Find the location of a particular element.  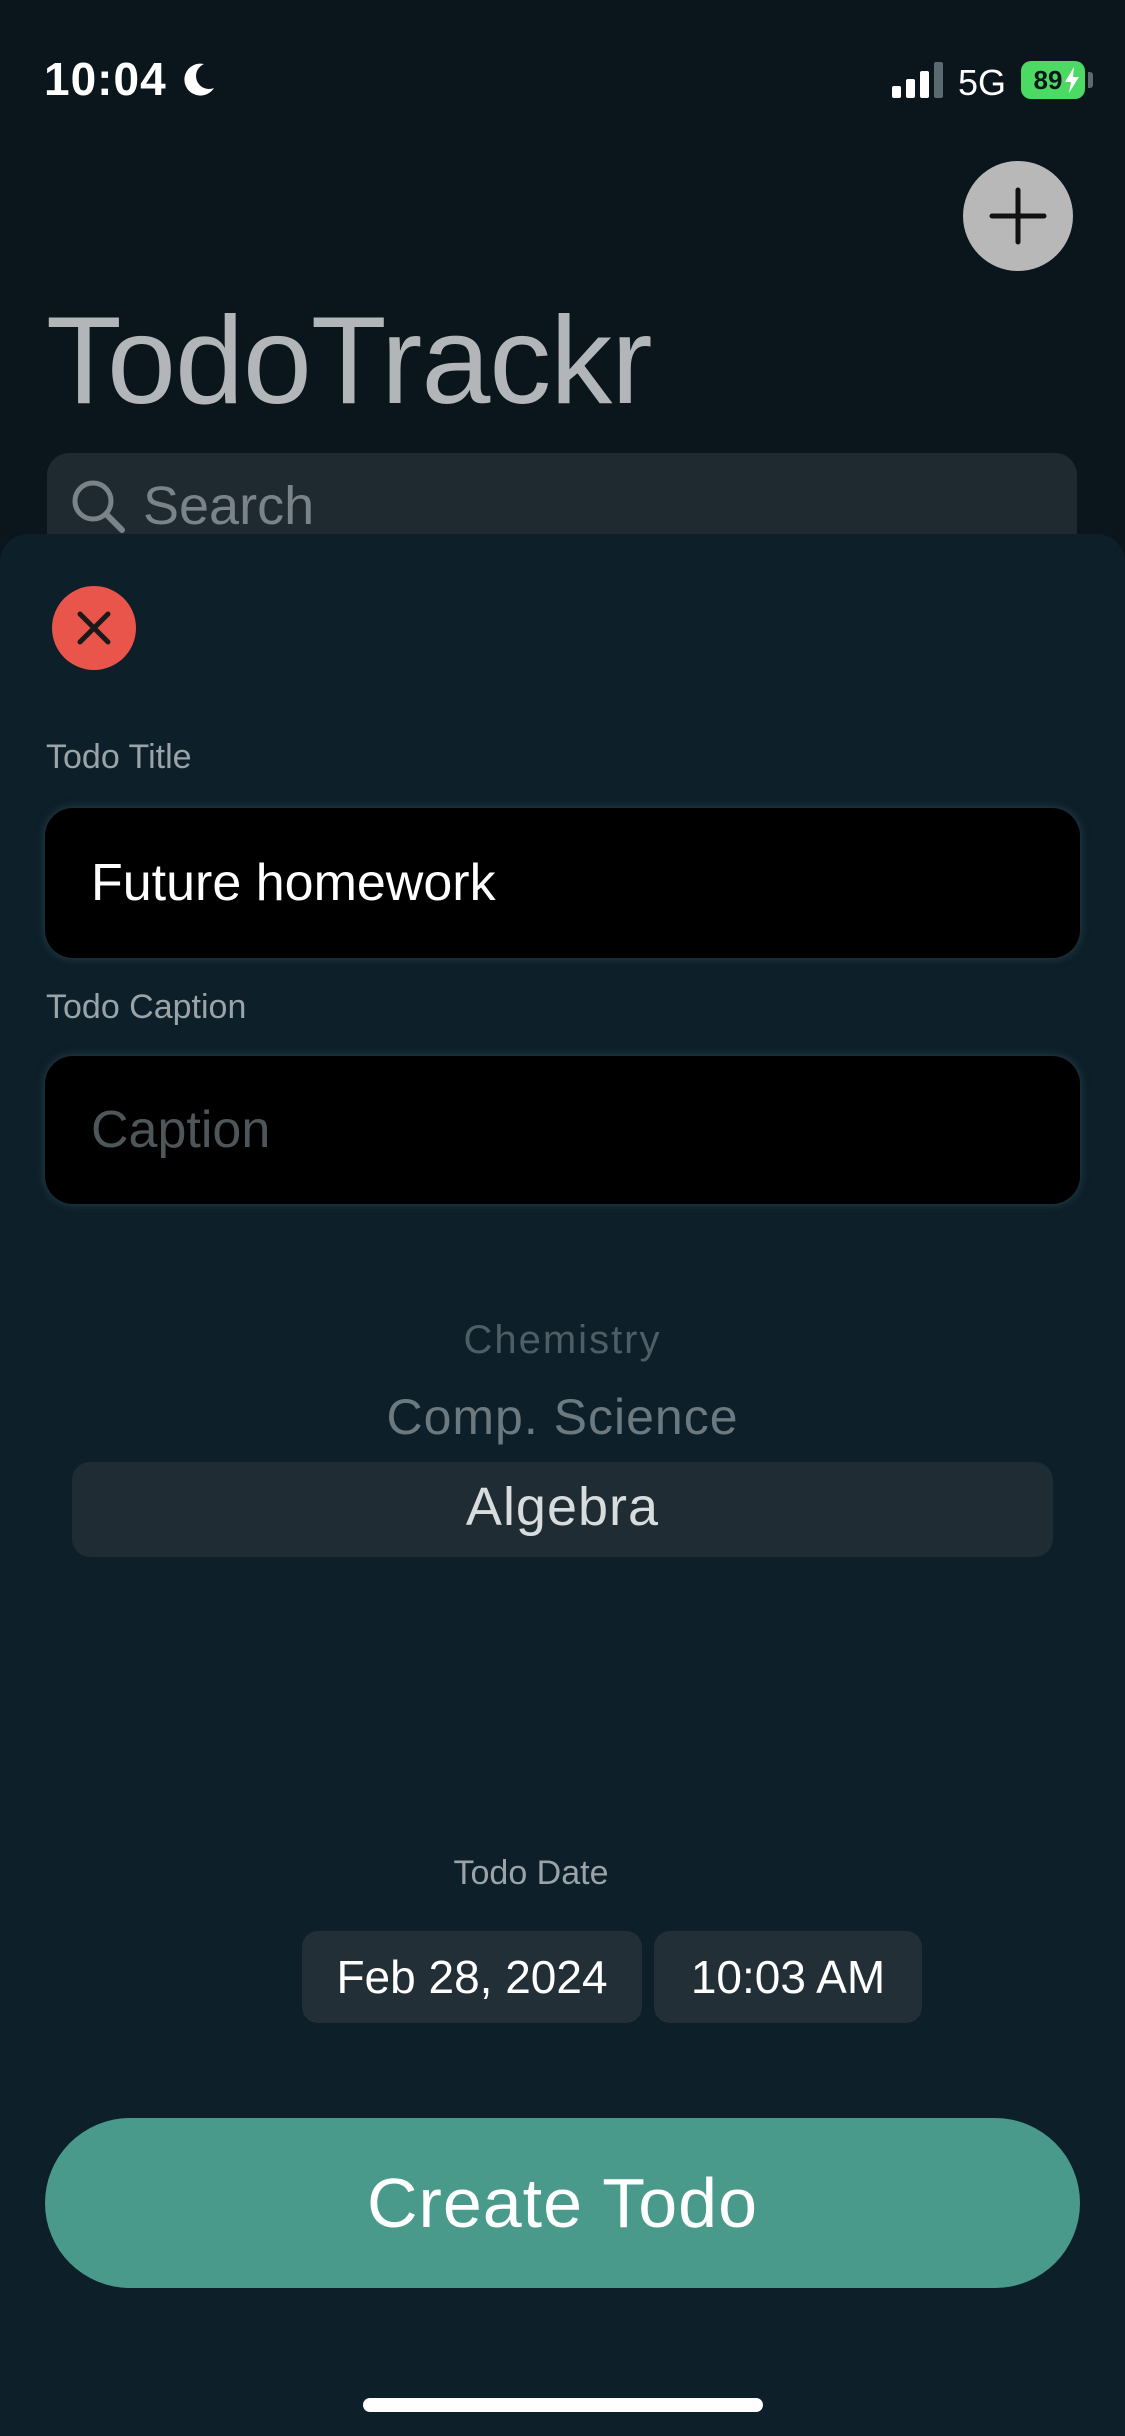

todo-title-input: Future homework is located at coordinates (562, 883).